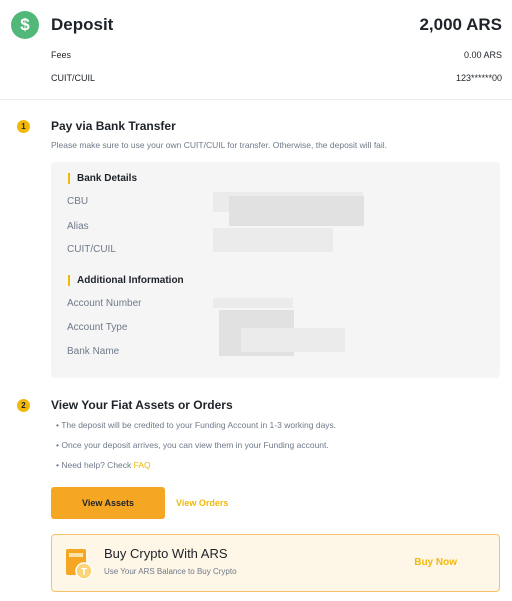  Describe the element at coordinates (142, 405) in the screenshot. I see `step-2-title: View Your Fiat Assets or Orders` at that location.